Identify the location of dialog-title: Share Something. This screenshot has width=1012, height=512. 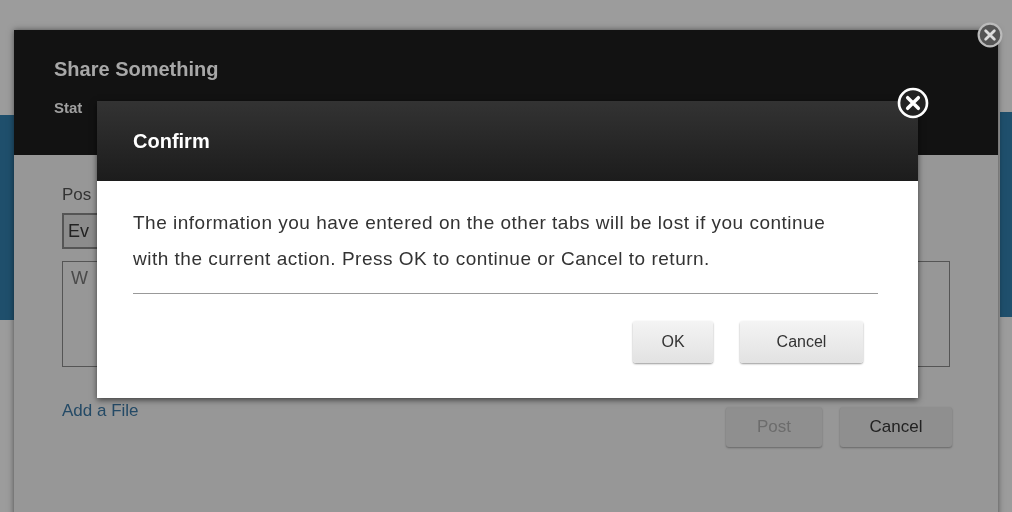
(137, 69).